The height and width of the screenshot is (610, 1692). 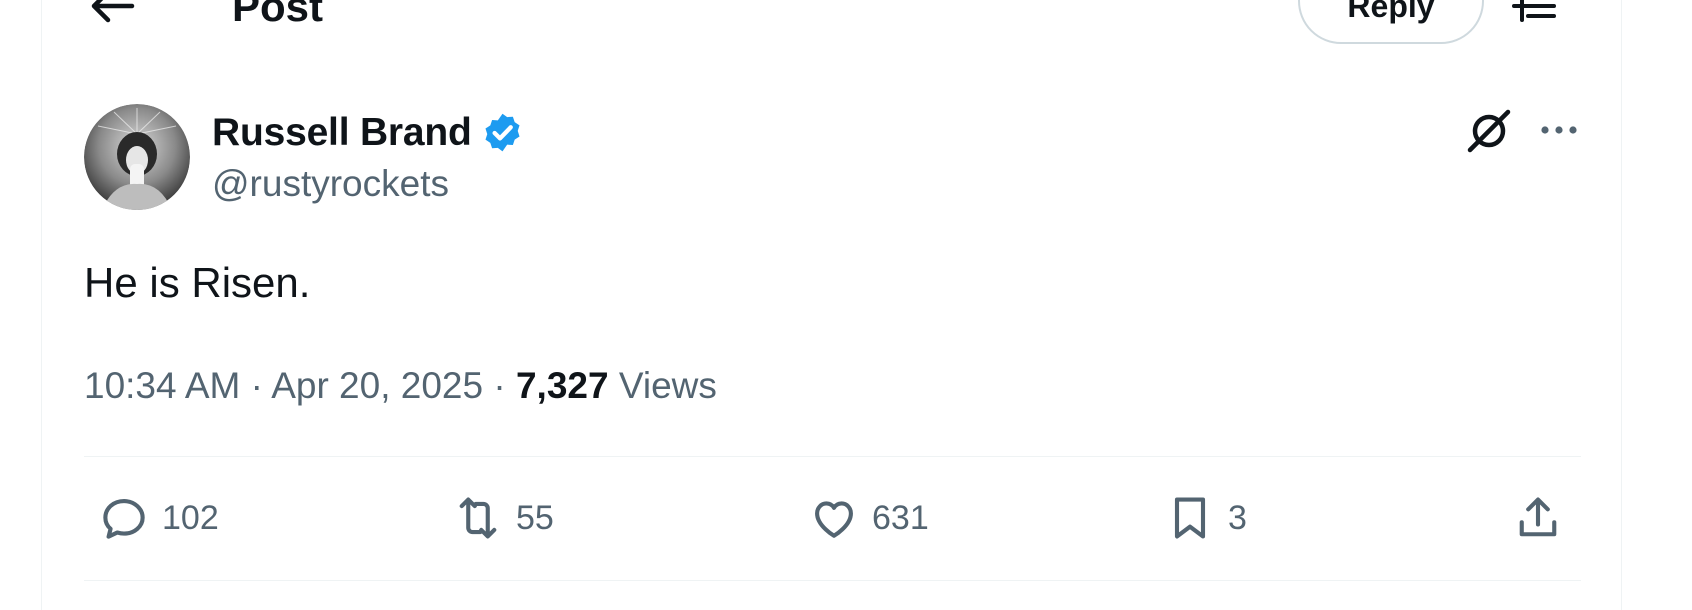 What do you see at coordinates (478, 518) in the screenshot?
I see `repost-icon` at bounding box center [478, 518].